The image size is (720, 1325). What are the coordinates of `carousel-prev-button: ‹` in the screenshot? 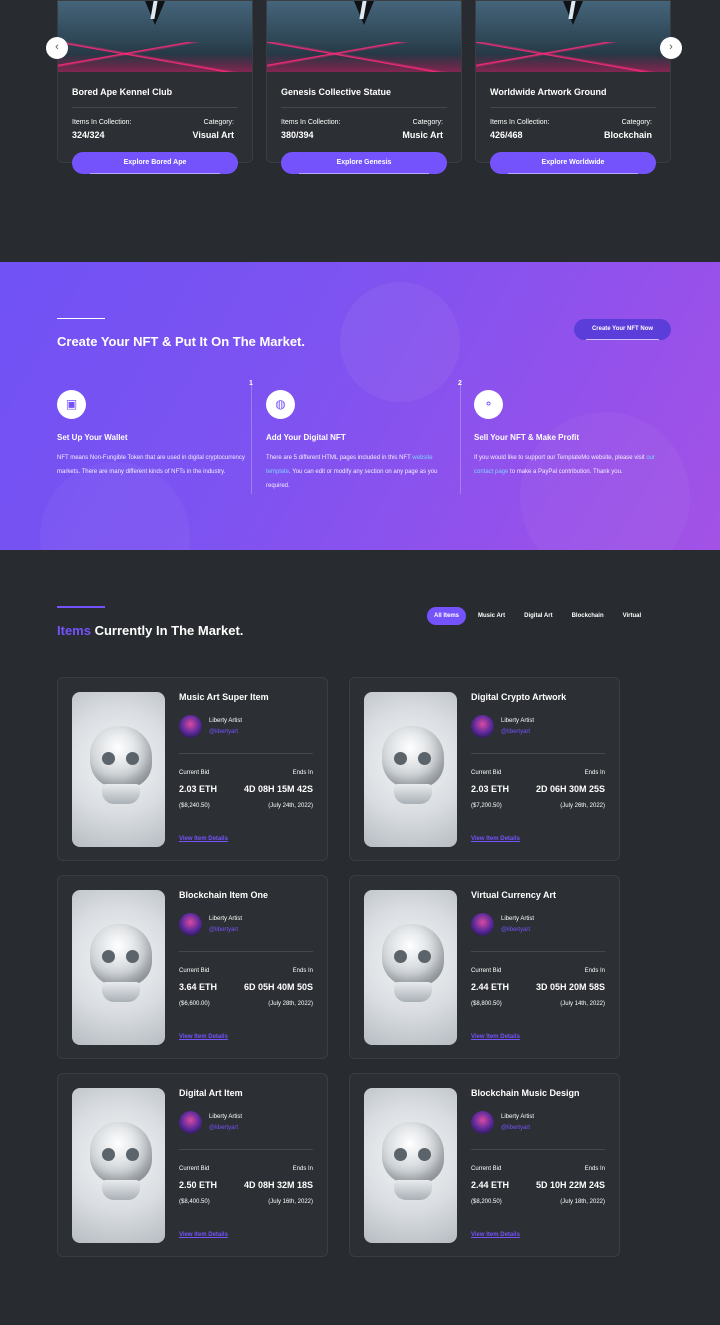 It's located at (57, 48).